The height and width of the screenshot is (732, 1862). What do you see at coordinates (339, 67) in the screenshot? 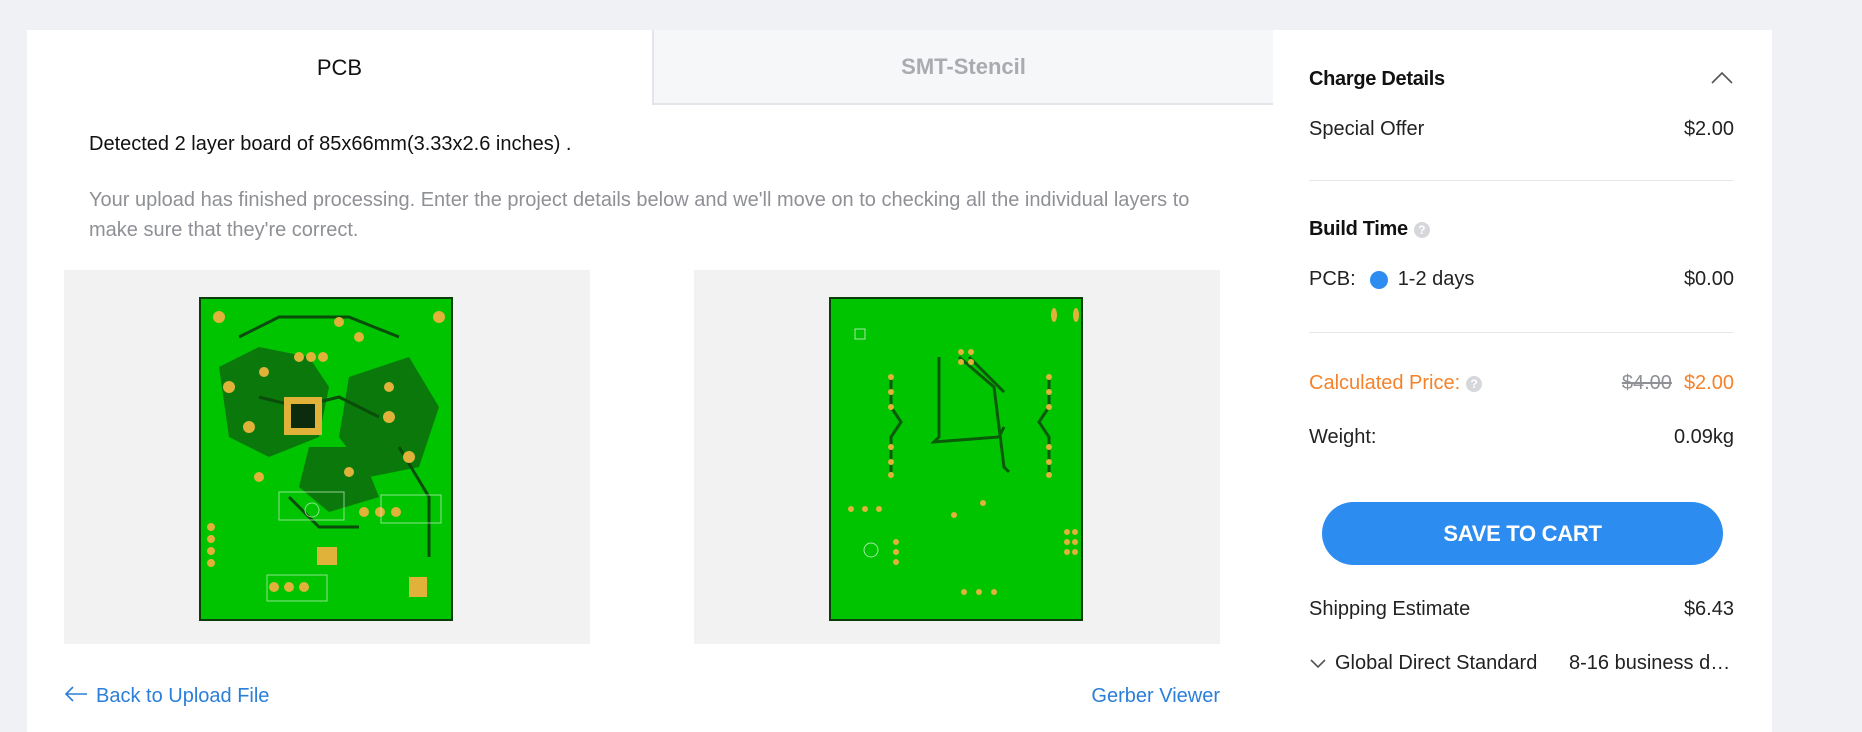
I see `tab-pcb: PCB` at bounding box center [339, 67].